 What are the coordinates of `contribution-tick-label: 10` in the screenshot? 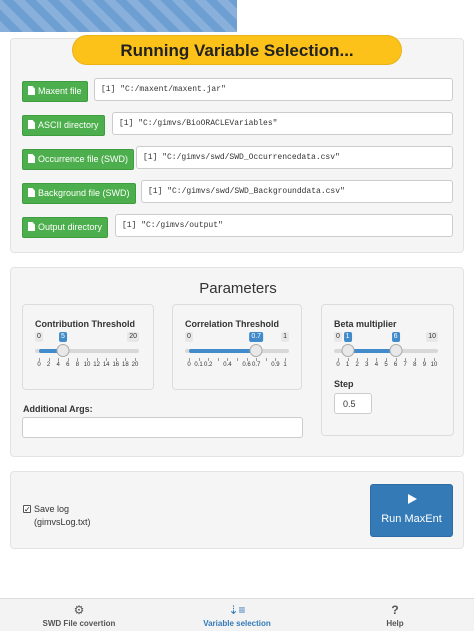 It's located at (87, 365).